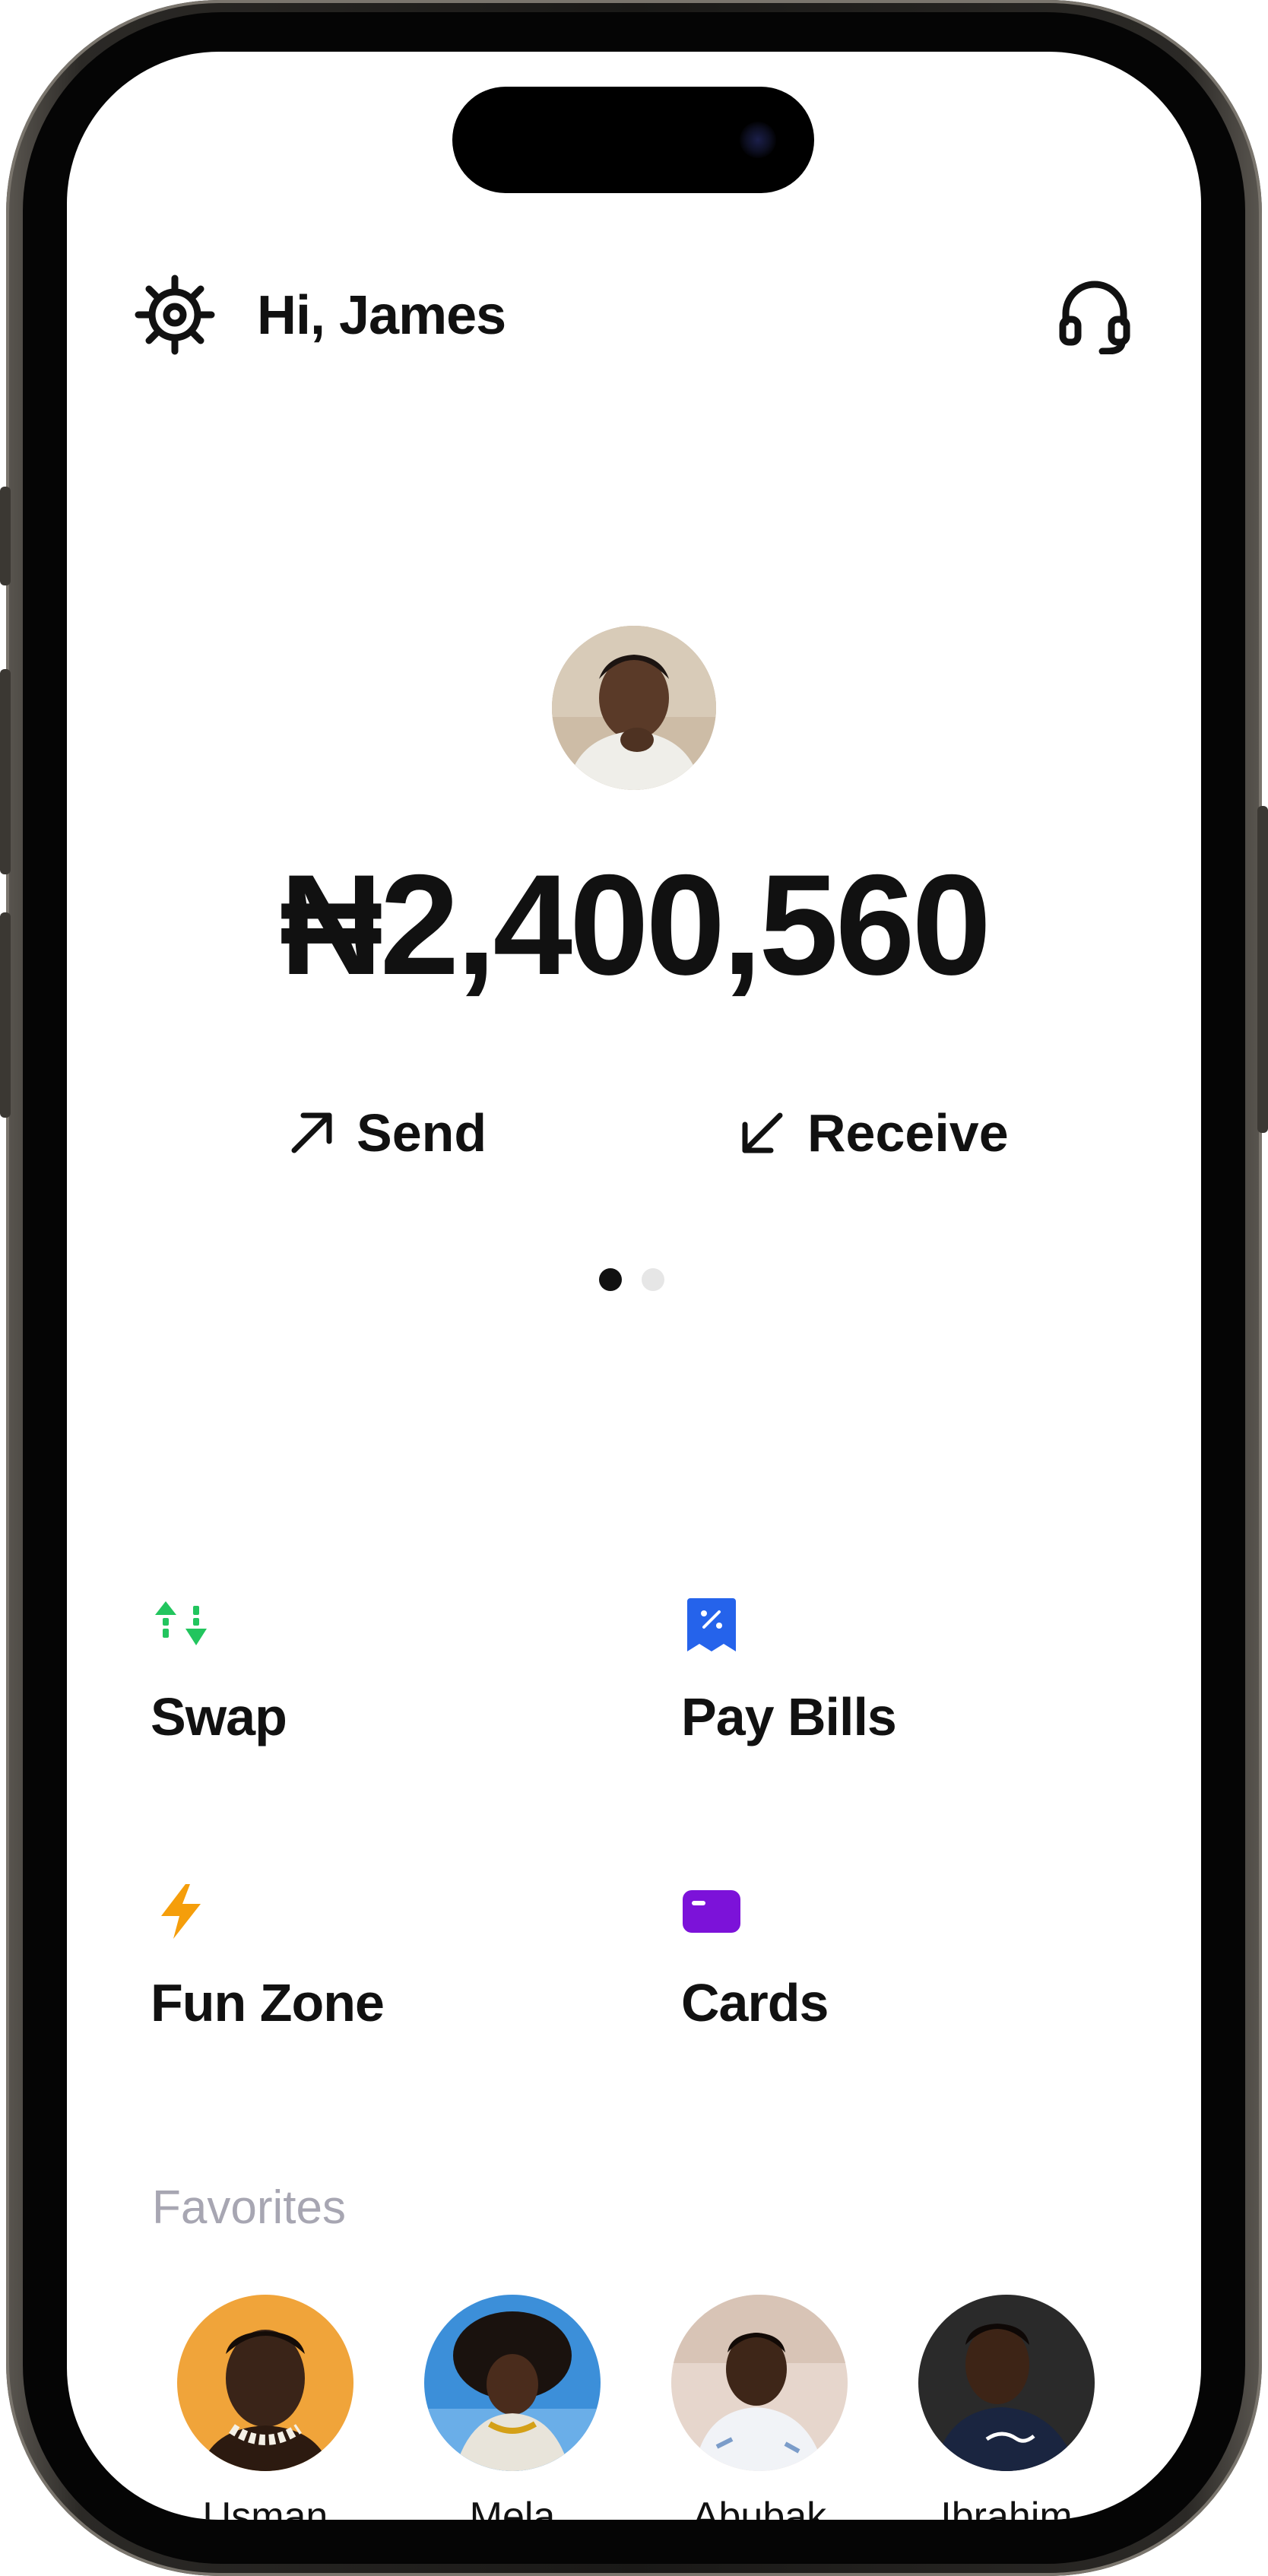  Describe the element at coordinates (763, 1132) in the screenshot. I see `arrow-down-left-icon` at that location.